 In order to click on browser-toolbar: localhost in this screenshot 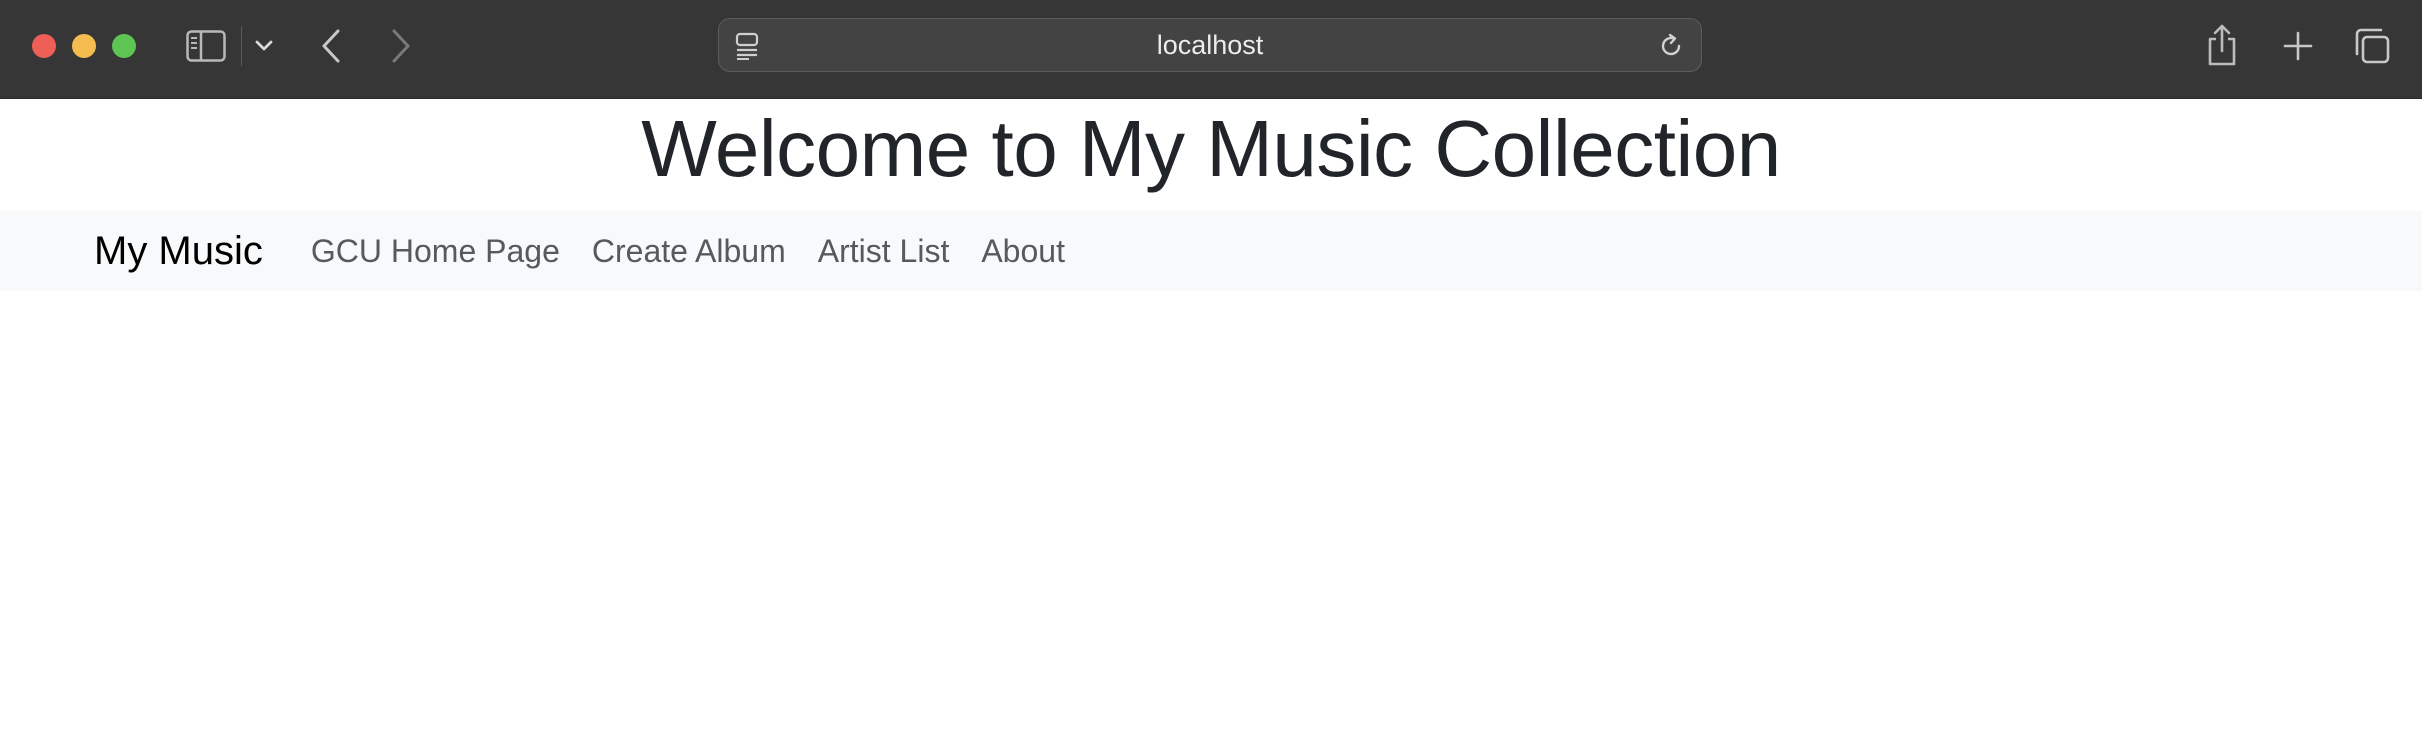, I will do `click(1211, 49)`.